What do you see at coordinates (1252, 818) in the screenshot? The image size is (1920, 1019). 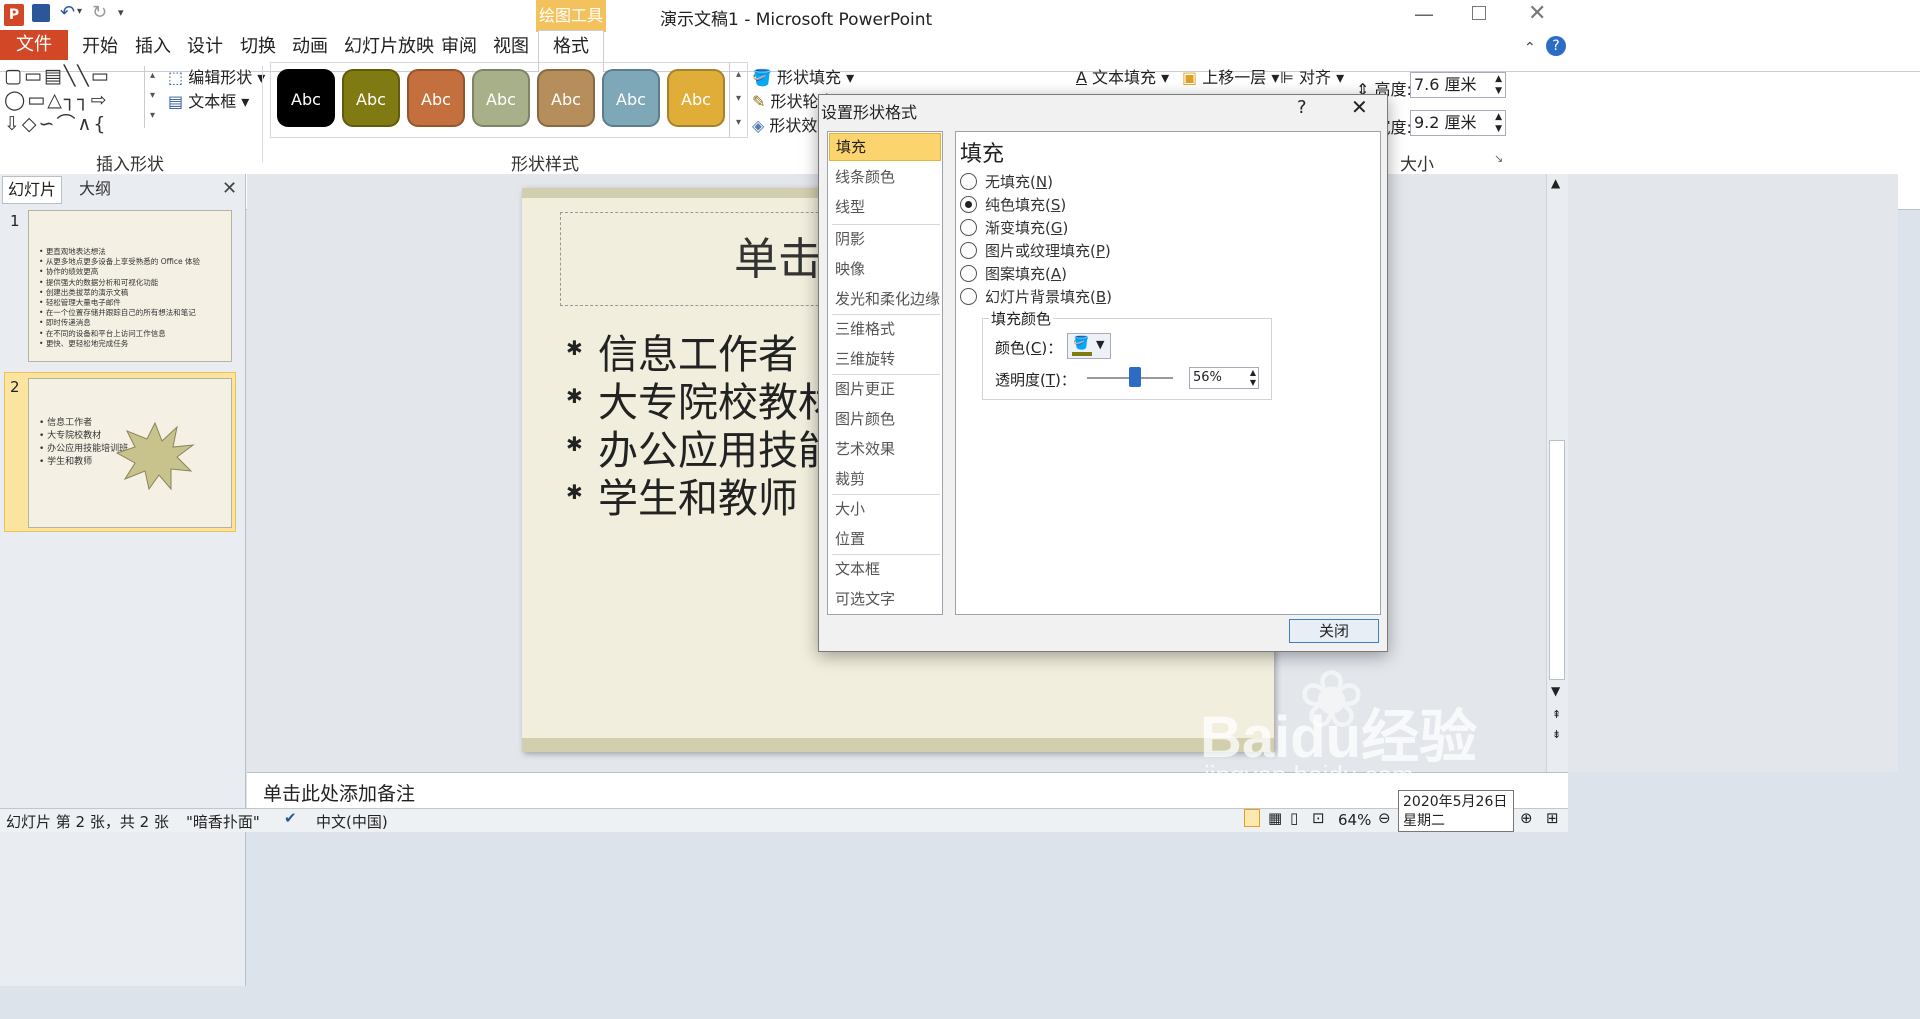 I see `normal-view-icon` at bounding box center [1252, 818].